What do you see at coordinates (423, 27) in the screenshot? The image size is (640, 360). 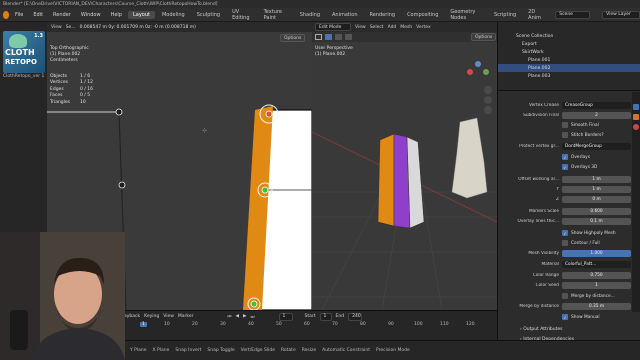 I see `right-vertex-menu: Vertex` at bounding box center [423, 27].